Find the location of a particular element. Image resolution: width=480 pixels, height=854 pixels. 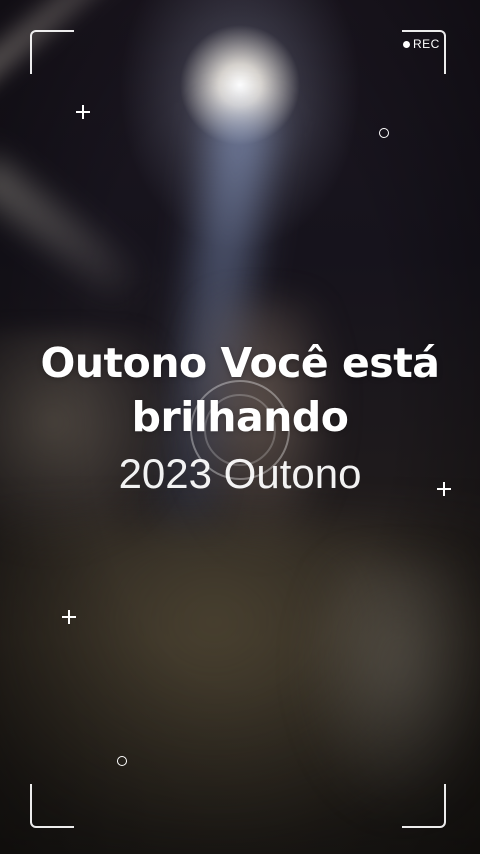

headline: Outono Você está brilhando is located at coordinates (240, 390).